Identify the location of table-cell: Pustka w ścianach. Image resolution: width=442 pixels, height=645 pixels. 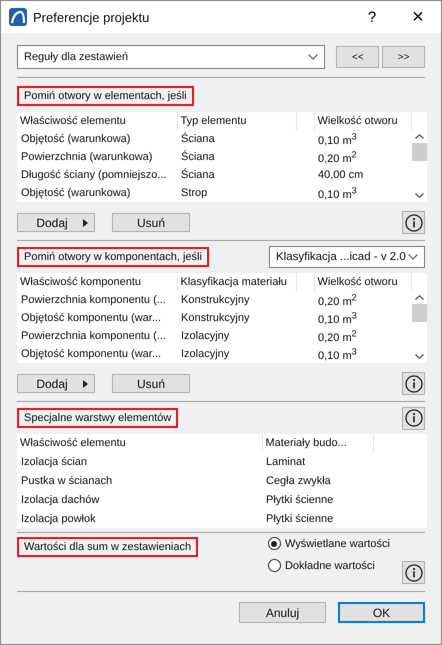
(66, 480).